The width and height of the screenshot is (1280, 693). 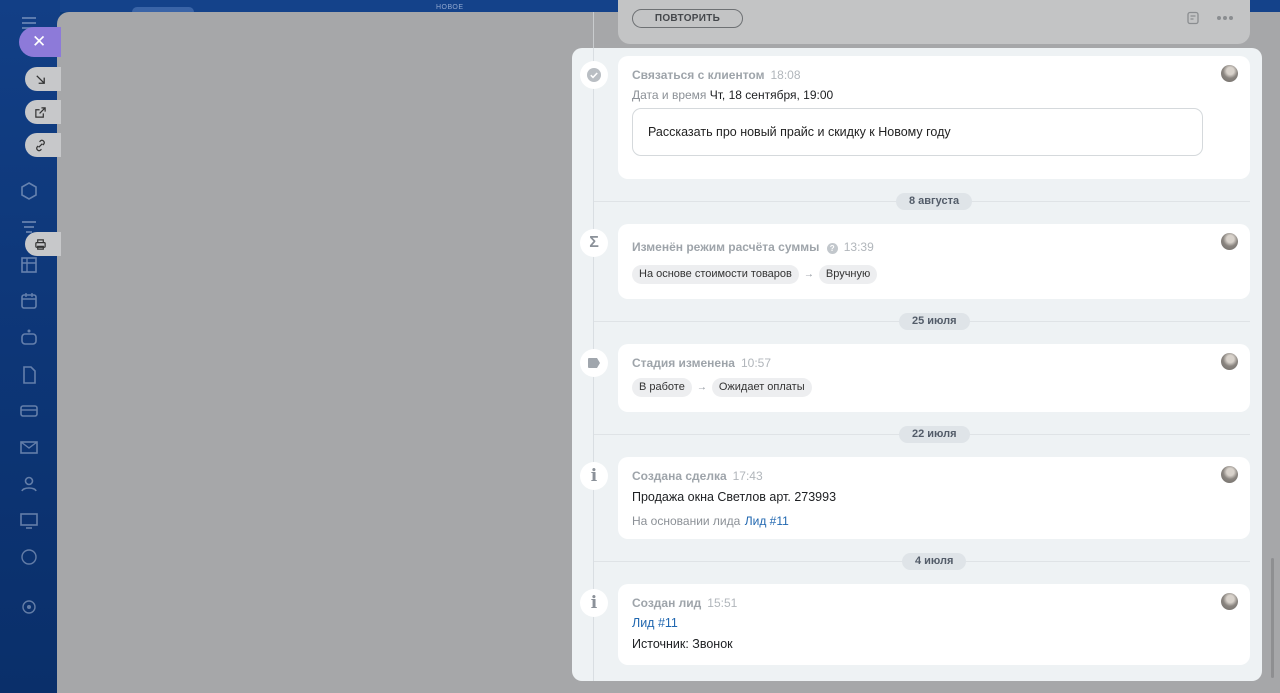 I want to click on copy-link-button, so click(x=43, y=145).